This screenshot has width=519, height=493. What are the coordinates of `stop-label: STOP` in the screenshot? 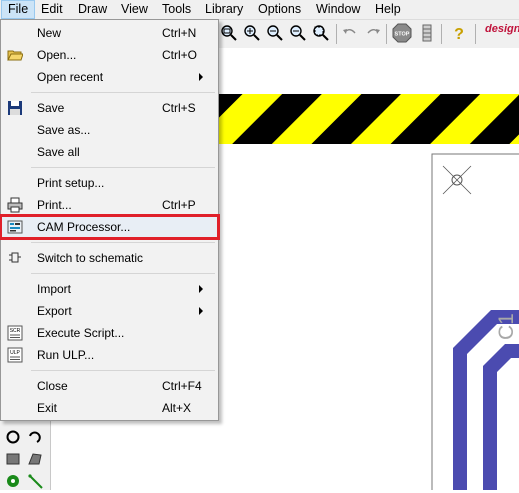 It's located at (402, 35).